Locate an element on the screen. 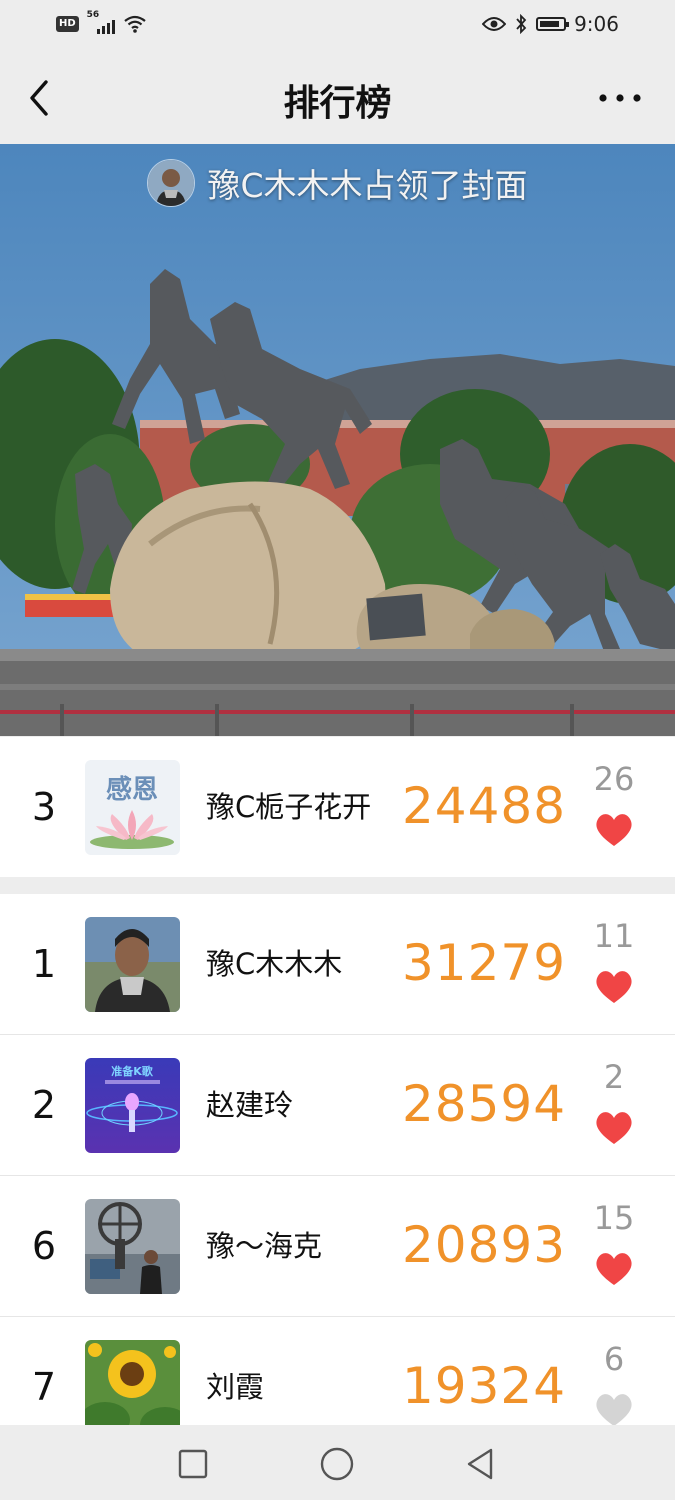  rank-row: 6 豫～海克 20893 15 is located at coordinates (337, 1245).